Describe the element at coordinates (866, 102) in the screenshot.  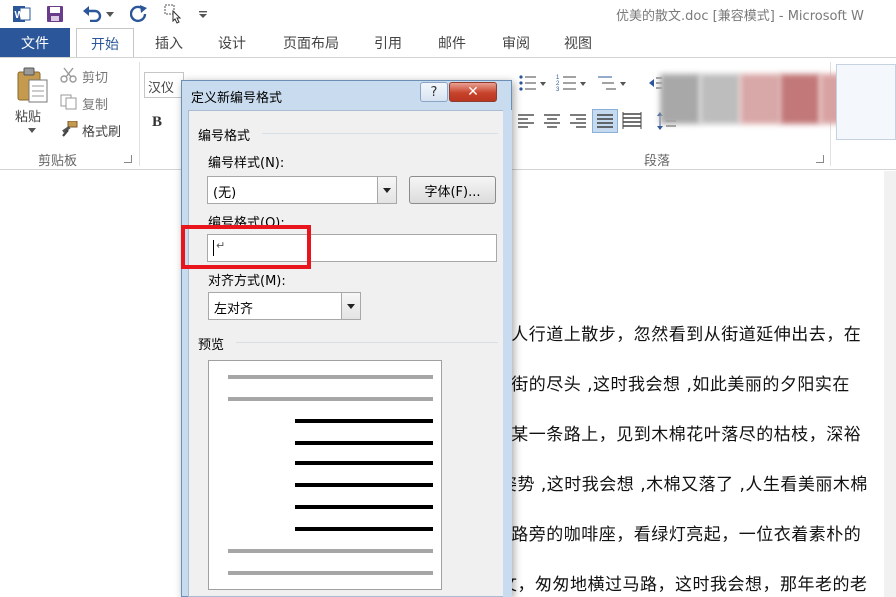
I see `styles-gallery` at that location.